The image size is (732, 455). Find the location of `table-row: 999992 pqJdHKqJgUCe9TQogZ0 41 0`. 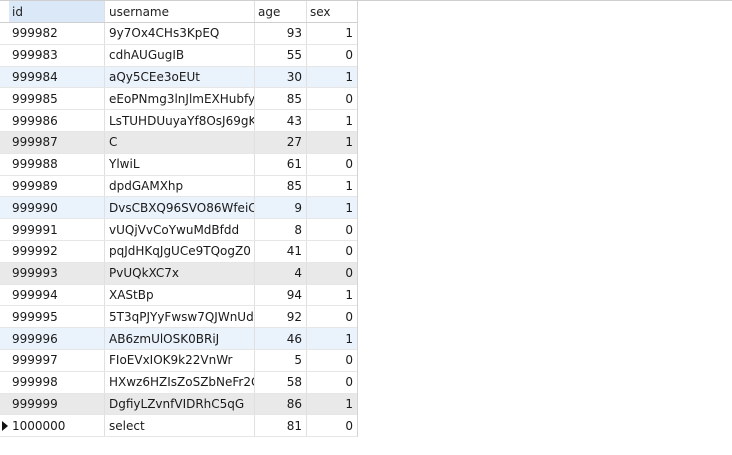

table-row: 999992 pqJdHKqJgUCe9TQogZ0 41 0 is located at coordinates (178, 251).